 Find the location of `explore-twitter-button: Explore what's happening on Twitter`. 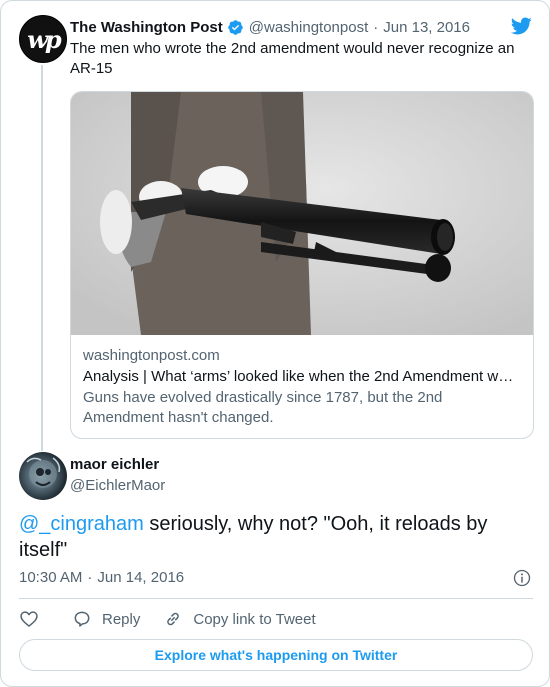

explore-twitter-button: Explore what's happening on Twitter is located at coordinates (276, 655).